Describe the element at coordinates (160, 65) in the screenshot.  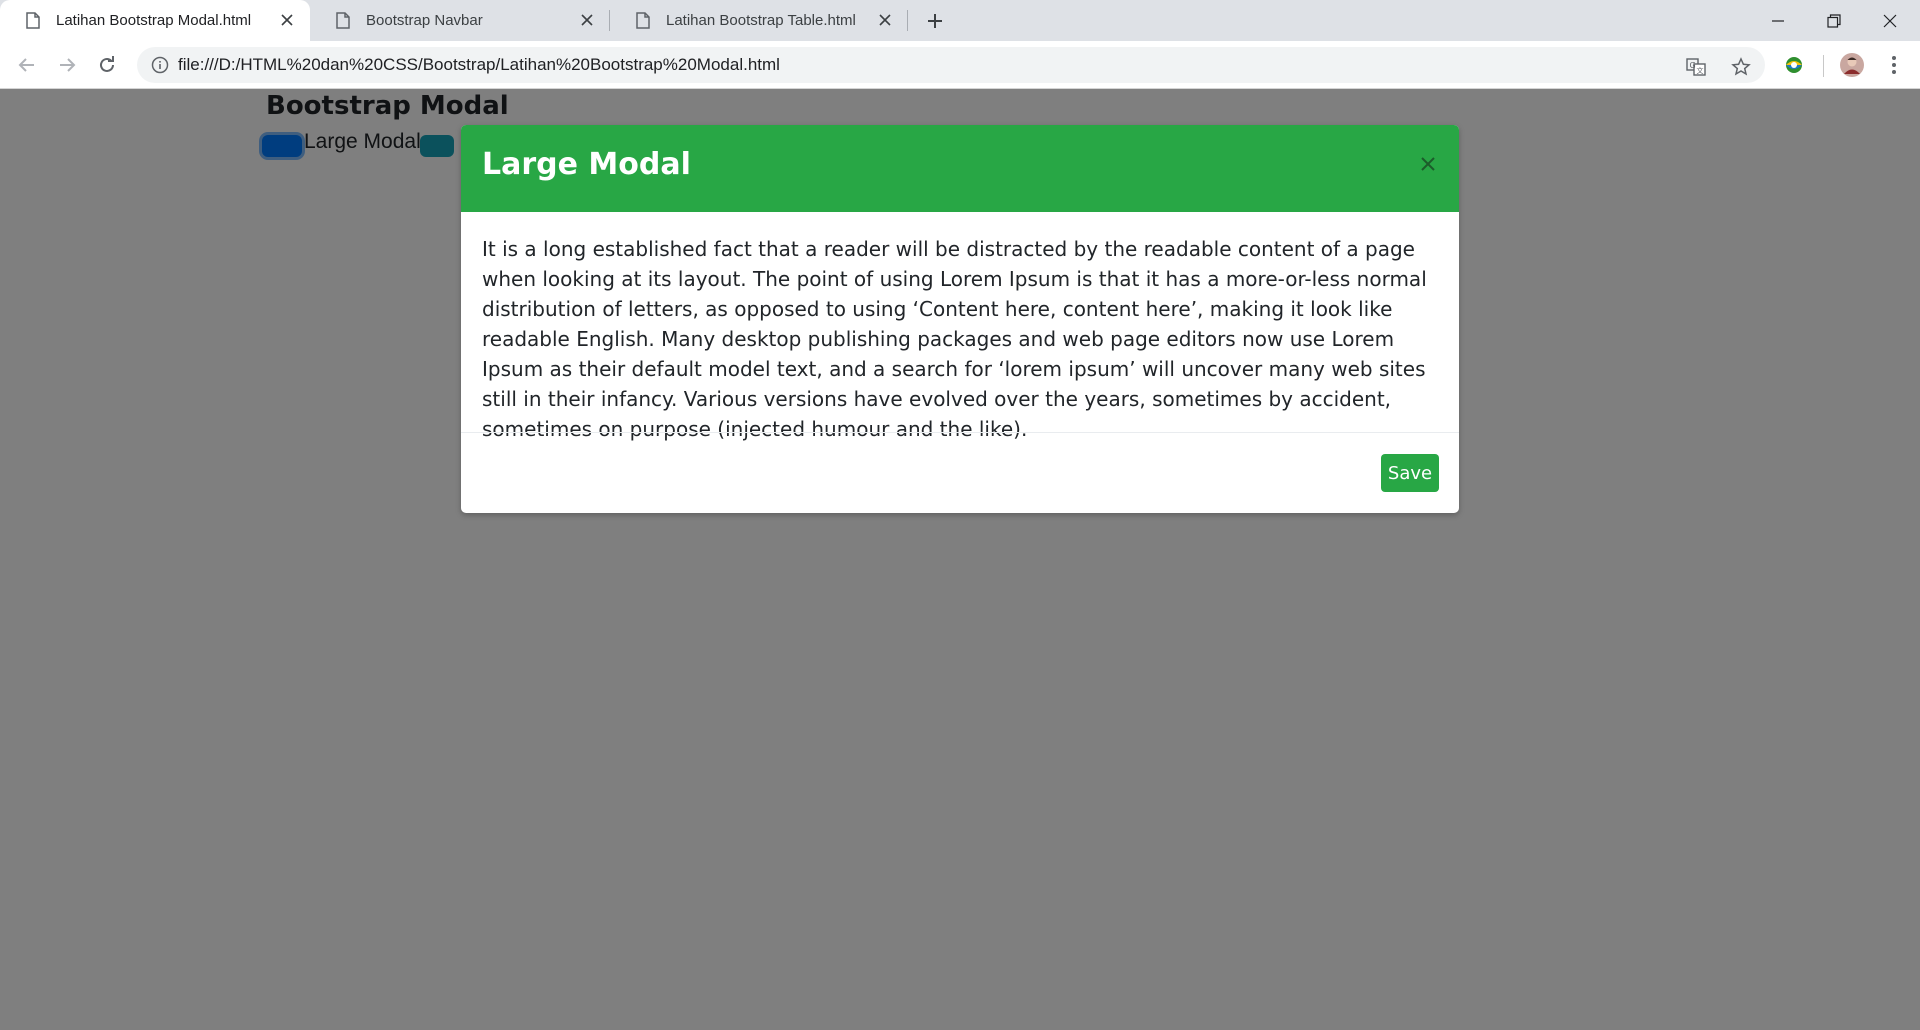
I see `info-icon` at that location.